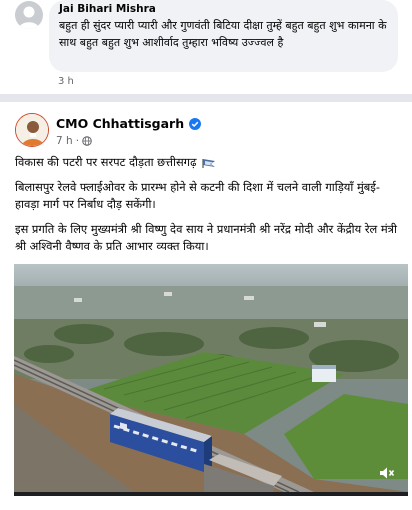  Describe the element at coordinates (106, 162) in the screenshot. I see `post-headline: विकास की पटरी पर सरपट दौड़ता छत्तीसगढ़` at that location.